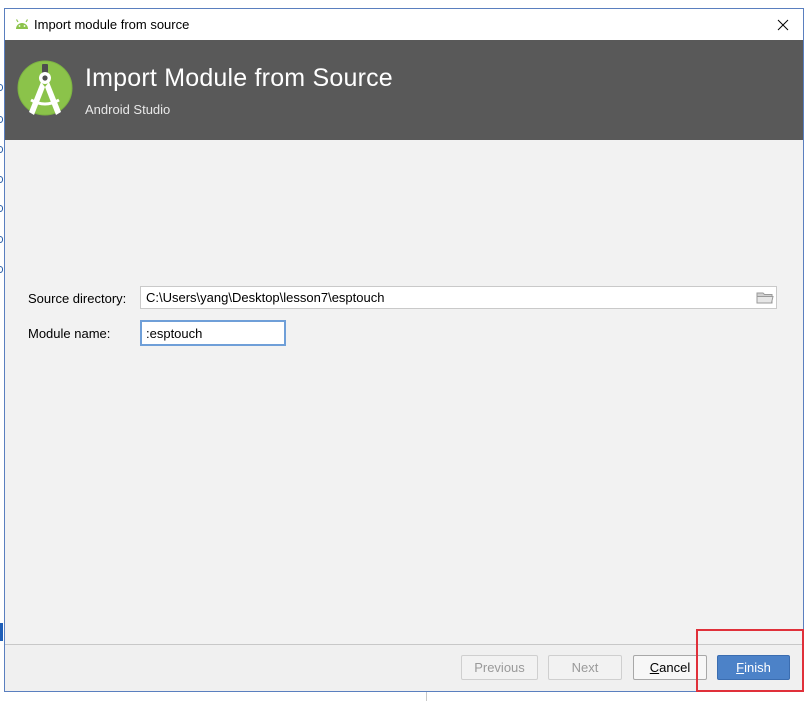 This screenshot has width=805, height=701. I want to click on close-button, so click(783, 24).